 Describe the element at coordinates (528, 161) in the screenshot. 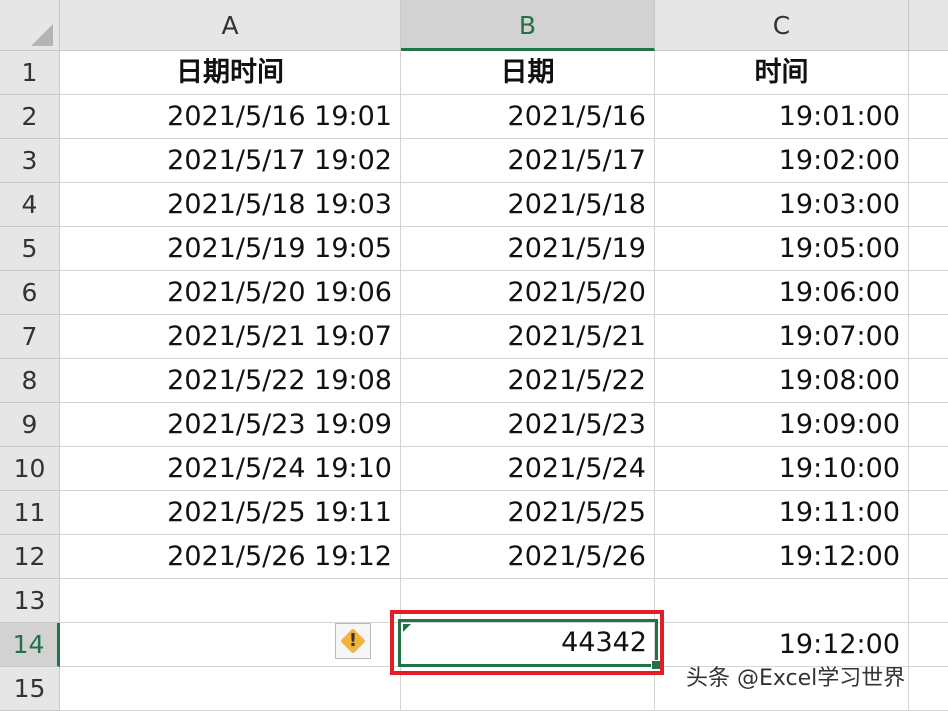

I see `data-cell: 2021/5/17` at that location.